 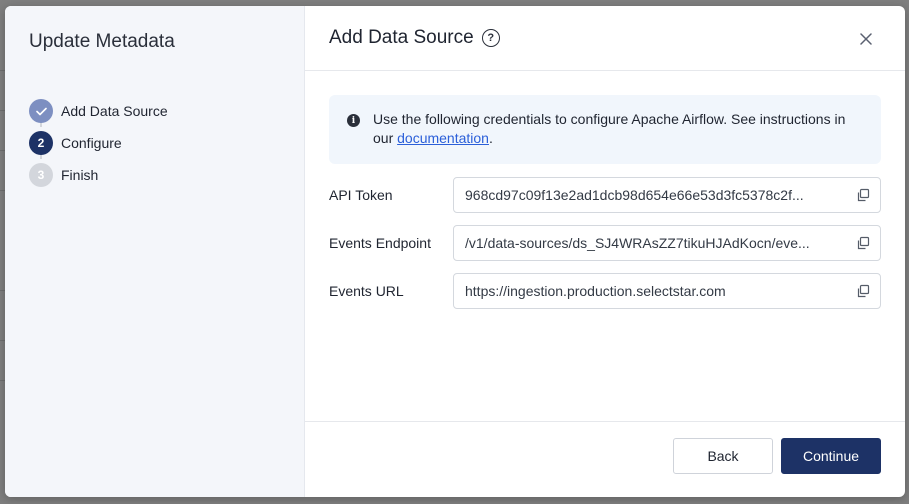 I want to click on step-finish: 3 Finish, so click(x=98, y=175).